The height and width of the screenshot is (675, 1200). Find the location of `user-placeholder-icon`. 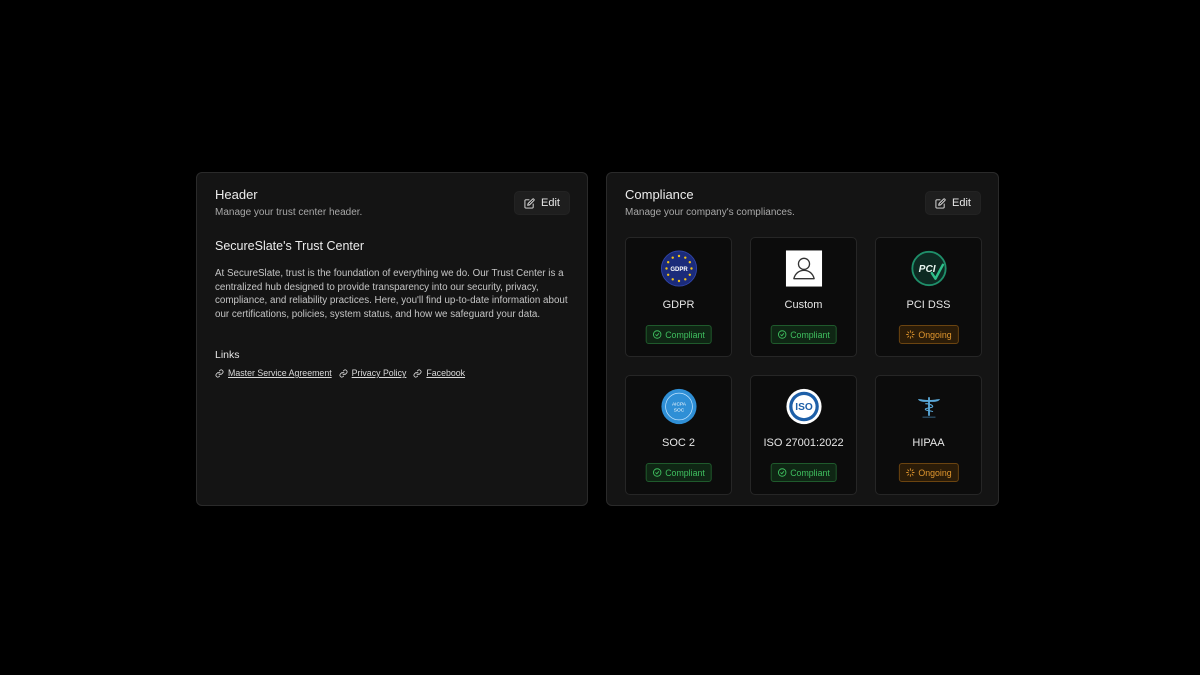

user-placeholder-icon is located at coordinates (803, 268).